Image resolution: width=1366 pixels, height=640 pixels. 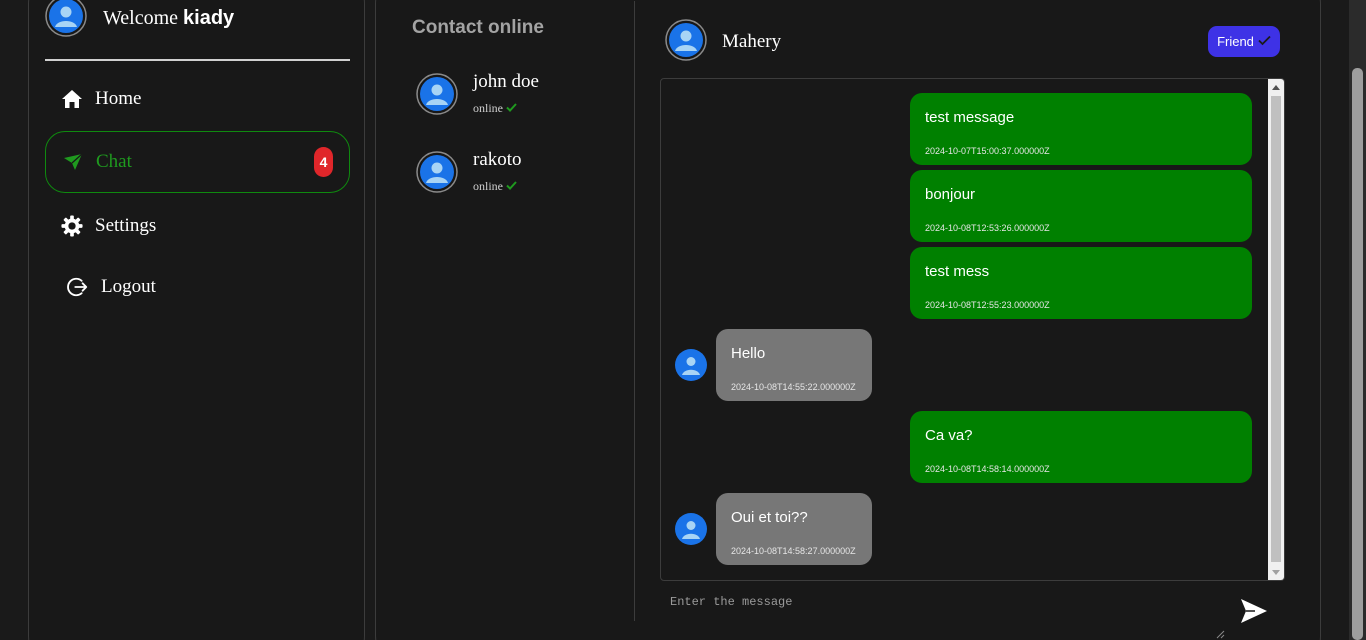 I want to click on nav-item-logout: Logout, so click(x=197, y=287).